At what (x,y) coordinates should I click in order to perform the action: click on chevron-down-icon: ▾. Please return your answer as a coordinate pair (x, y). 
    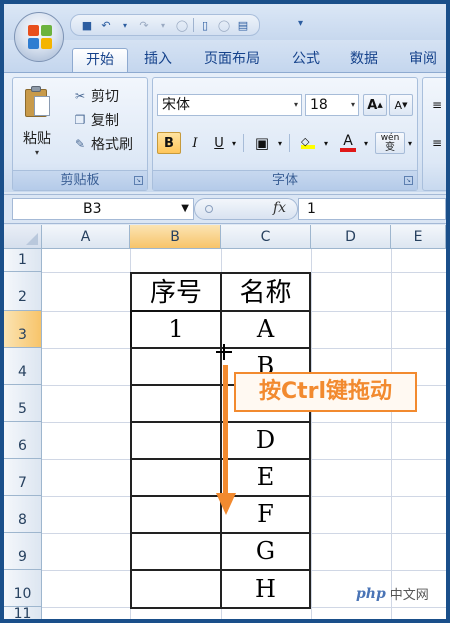
    Looking at the image, I should click on (352, 104).